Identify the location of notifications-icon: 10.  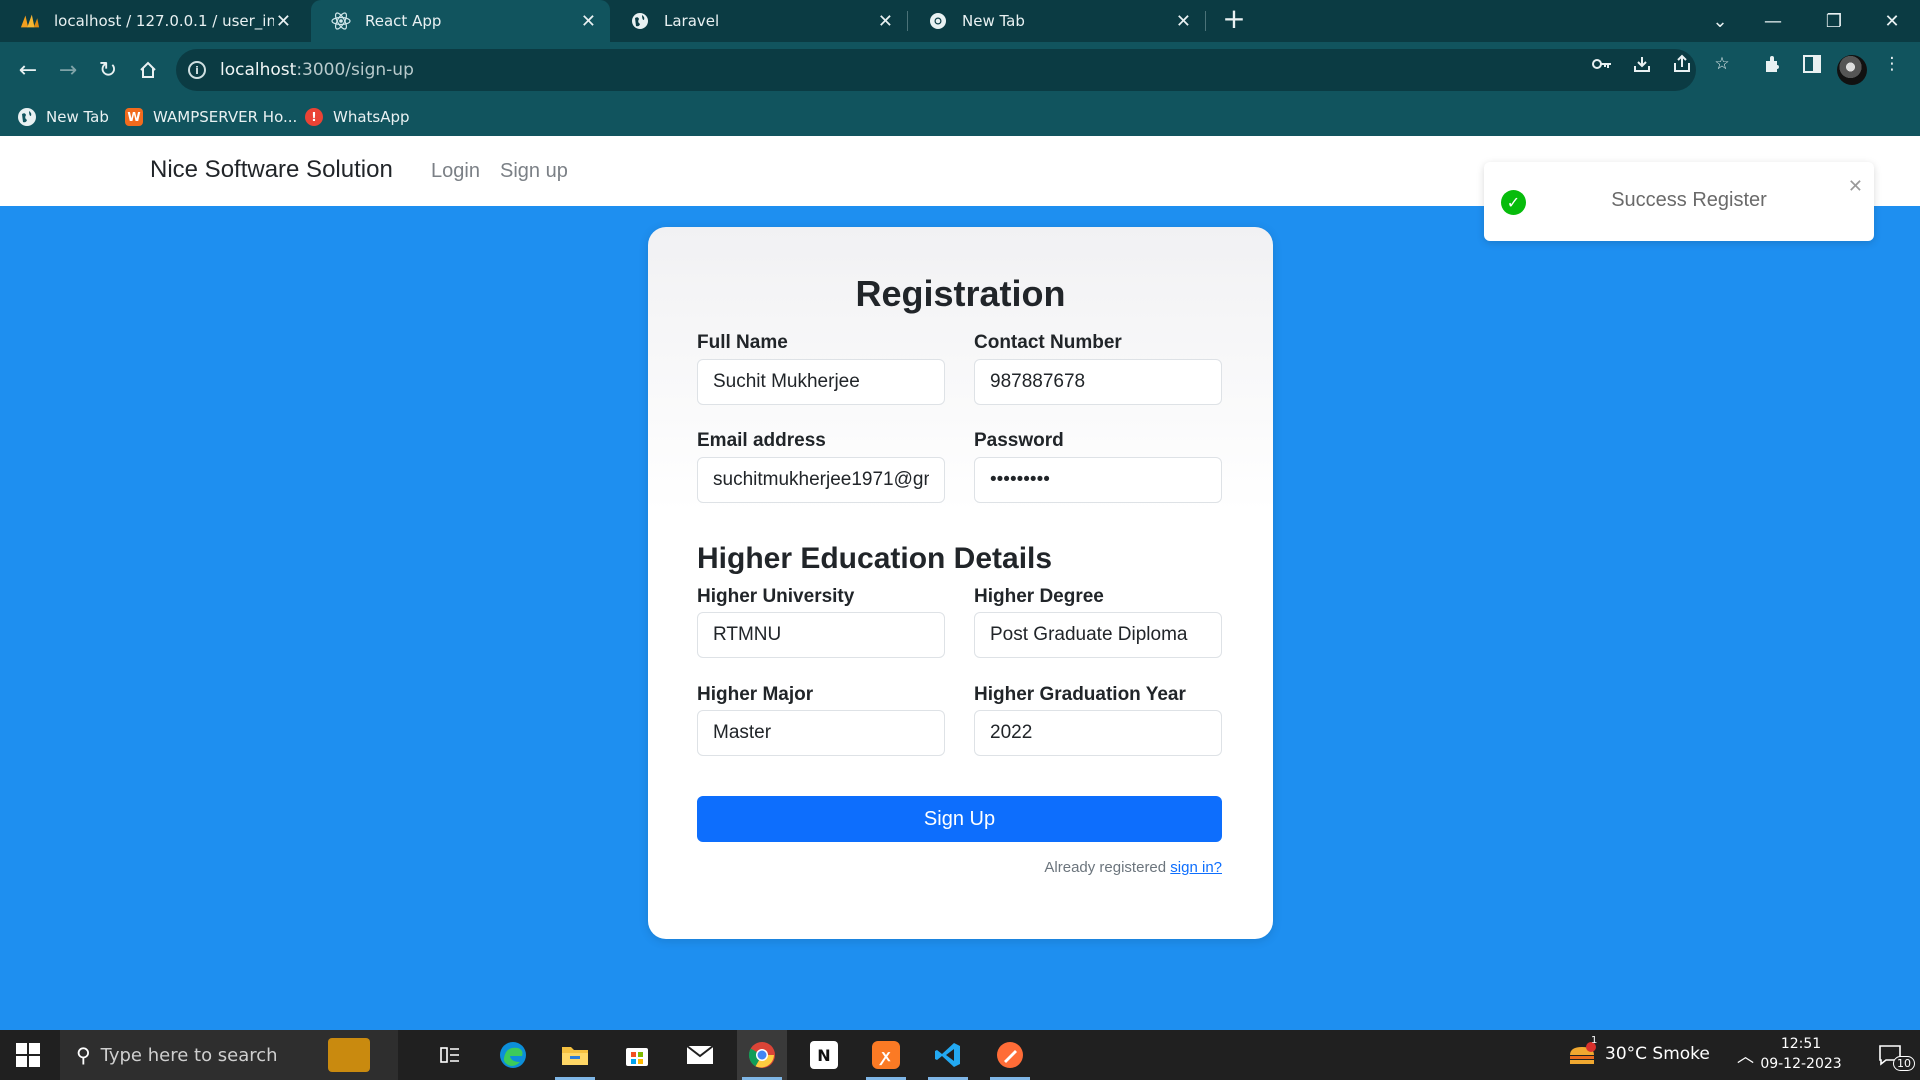
(1890, 1055).